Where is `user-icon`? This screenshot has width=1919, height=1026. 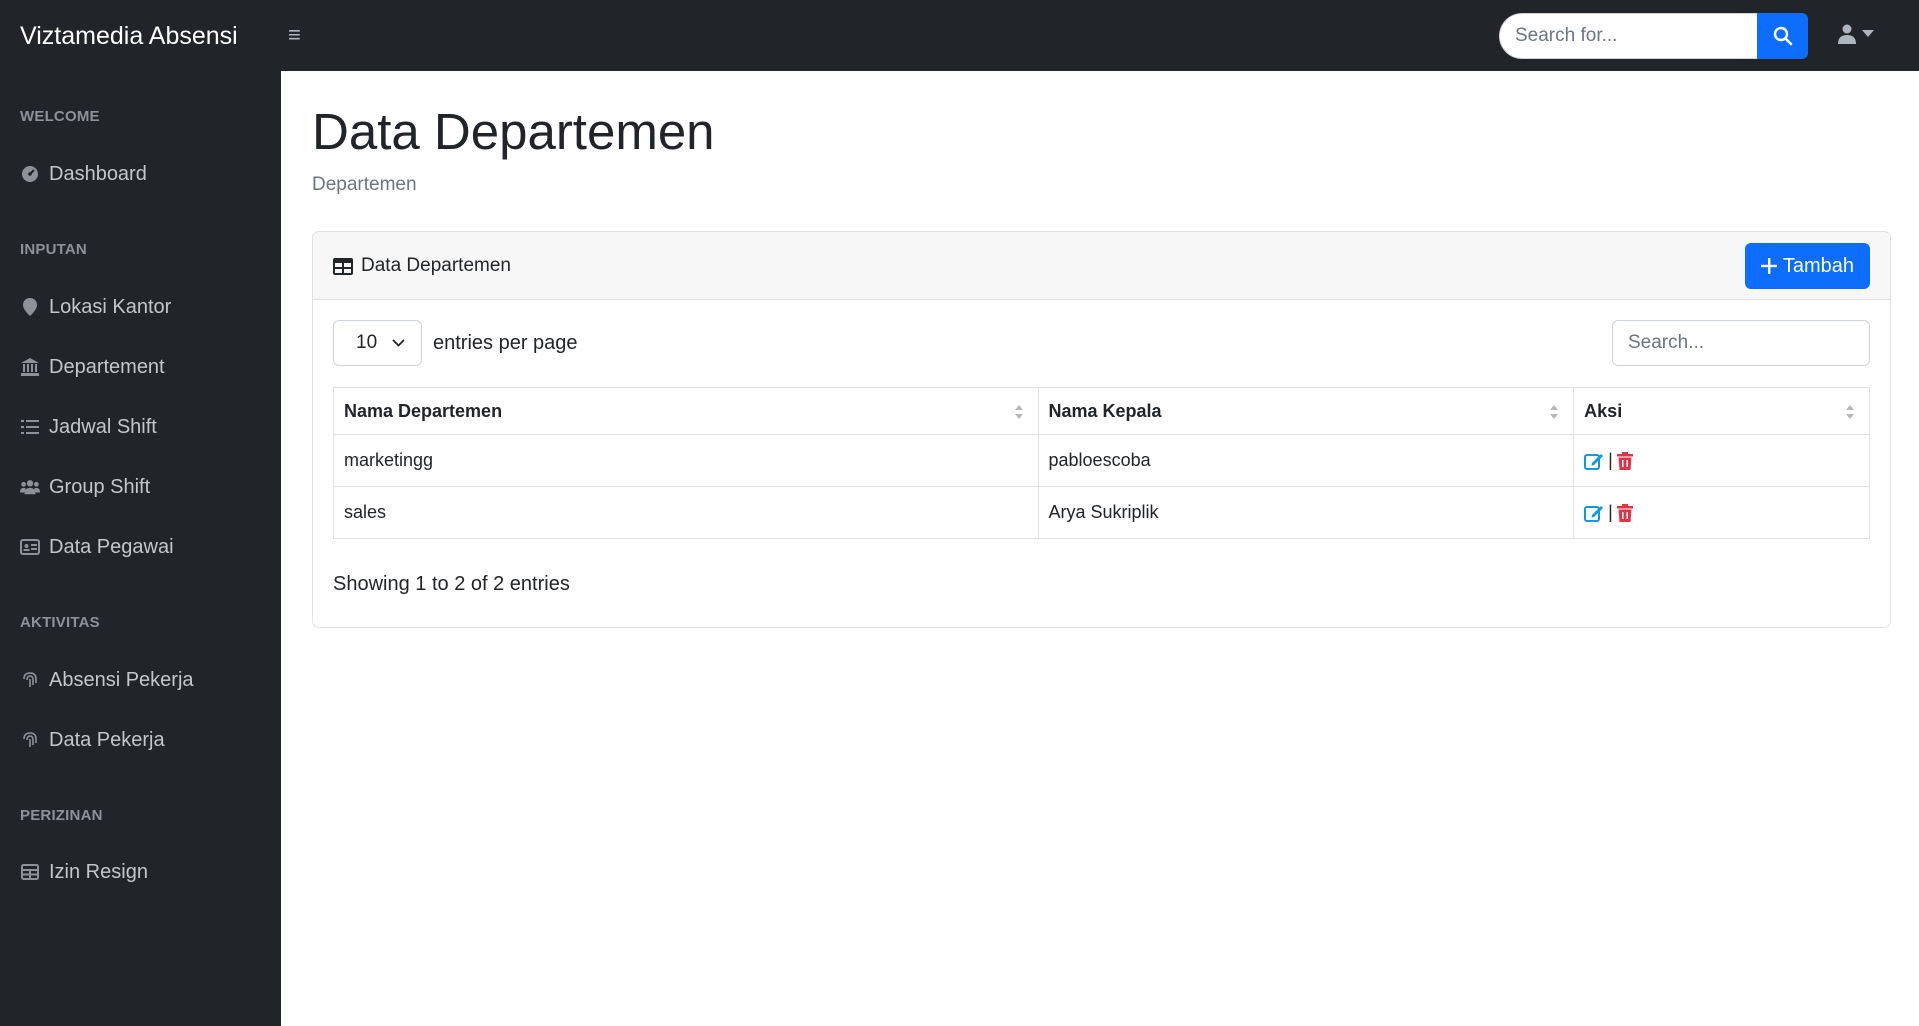 user-icon is located at coordinates (1847, 34).